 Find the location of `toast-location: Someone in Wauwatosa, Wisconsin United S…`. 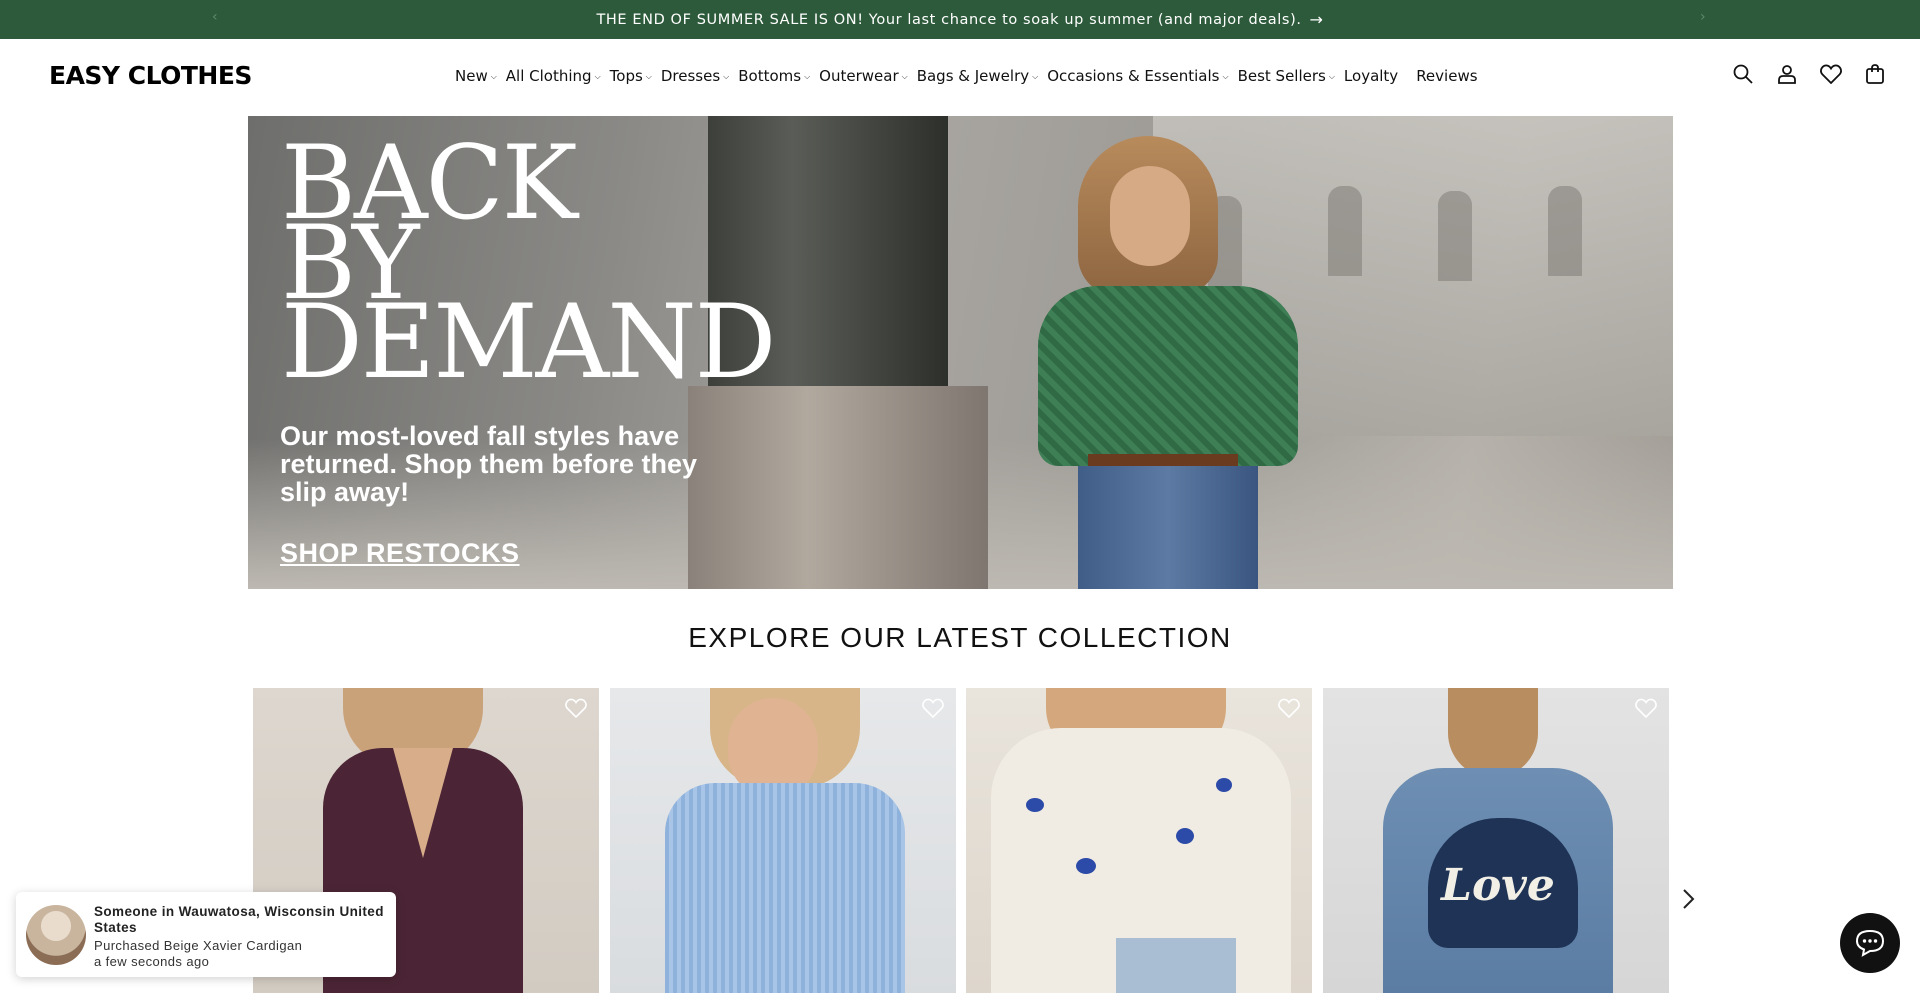

toast-location: Someone in Wauwatosa, Wisconsin United S… is located at coordinates (239, 919).